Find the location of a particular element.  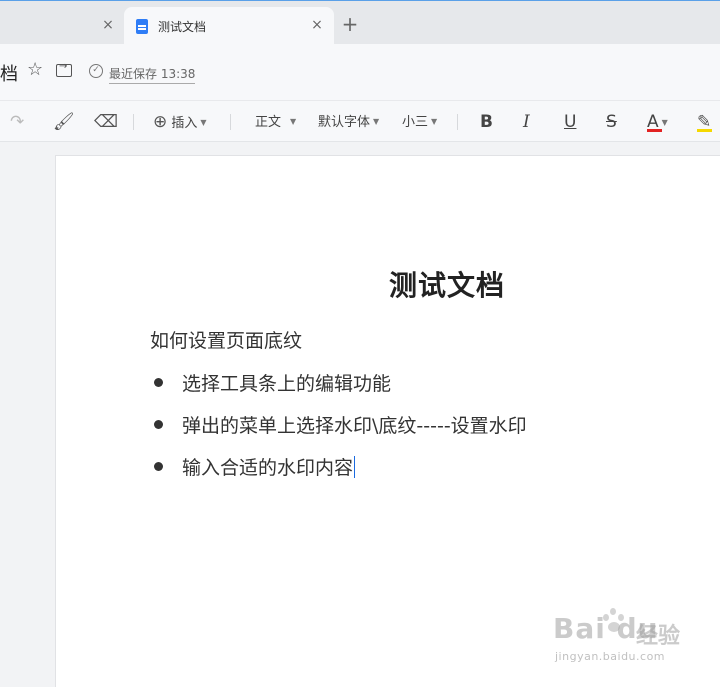

strikethrough-button: S is located at coordinates (611, 122).